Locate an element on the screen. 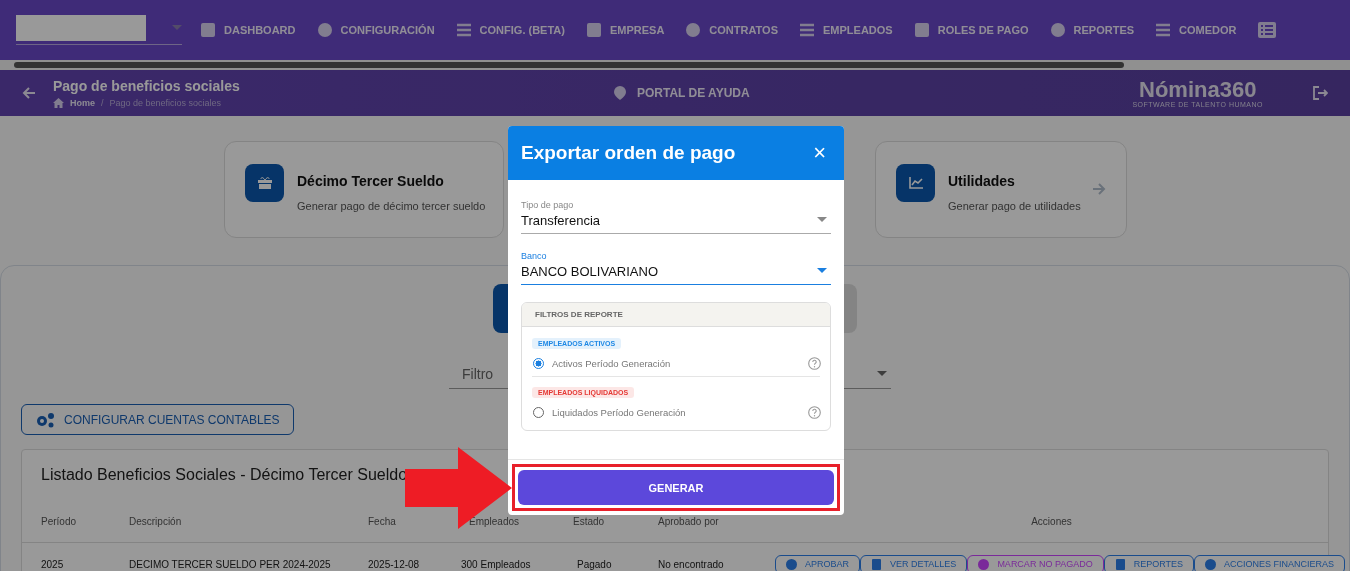  action-button: ACCIONES FINANCIERAS is located at coordinates (1270, 562).